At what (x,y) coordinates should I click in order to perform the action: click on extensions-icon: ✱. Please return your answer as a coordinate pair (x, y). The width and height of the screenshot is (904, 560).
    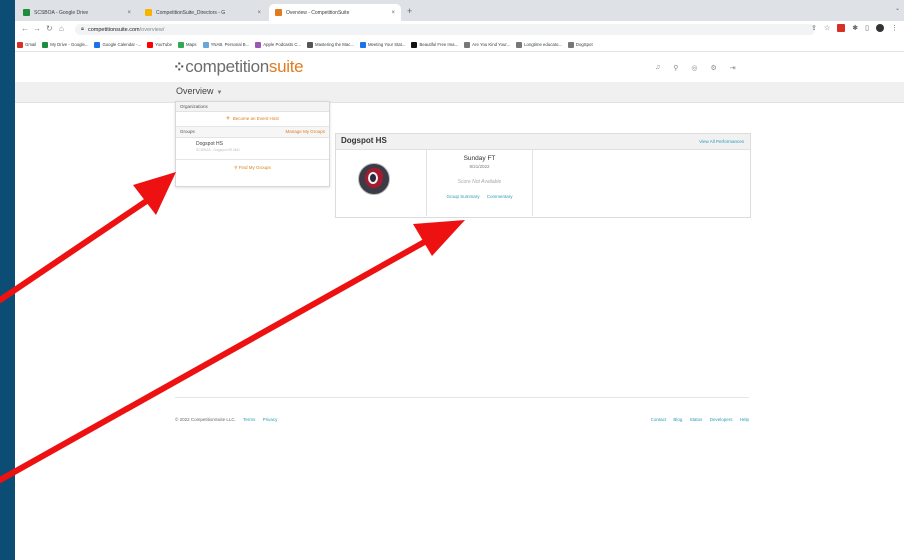
    Looking at the image, I should click on (855, 28).